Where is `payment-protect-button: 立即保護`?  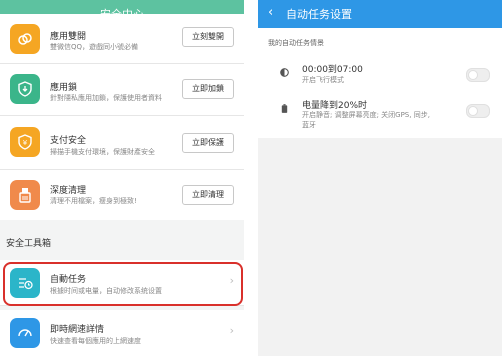 payment-protect-button: 立即保護 is located at coordinates (208, 143).